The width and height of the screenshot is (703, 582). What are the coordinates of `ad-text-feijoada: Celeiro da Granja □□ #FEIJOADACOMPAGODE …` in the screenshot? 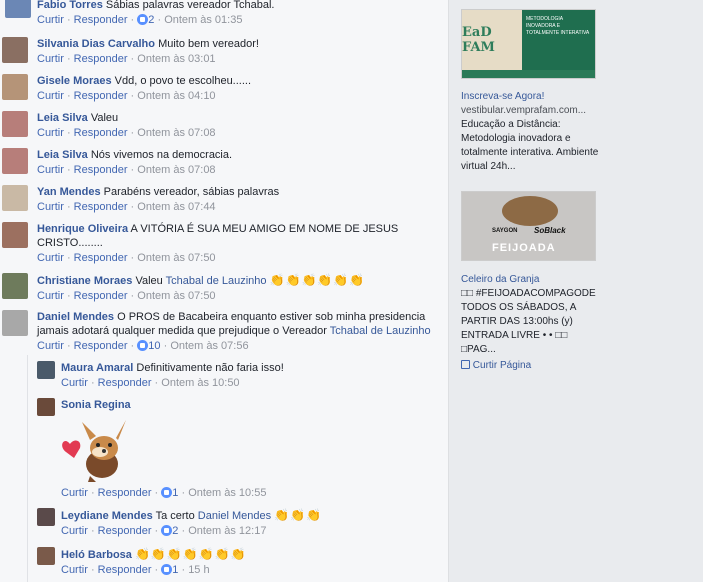 It's located at (531, 323).